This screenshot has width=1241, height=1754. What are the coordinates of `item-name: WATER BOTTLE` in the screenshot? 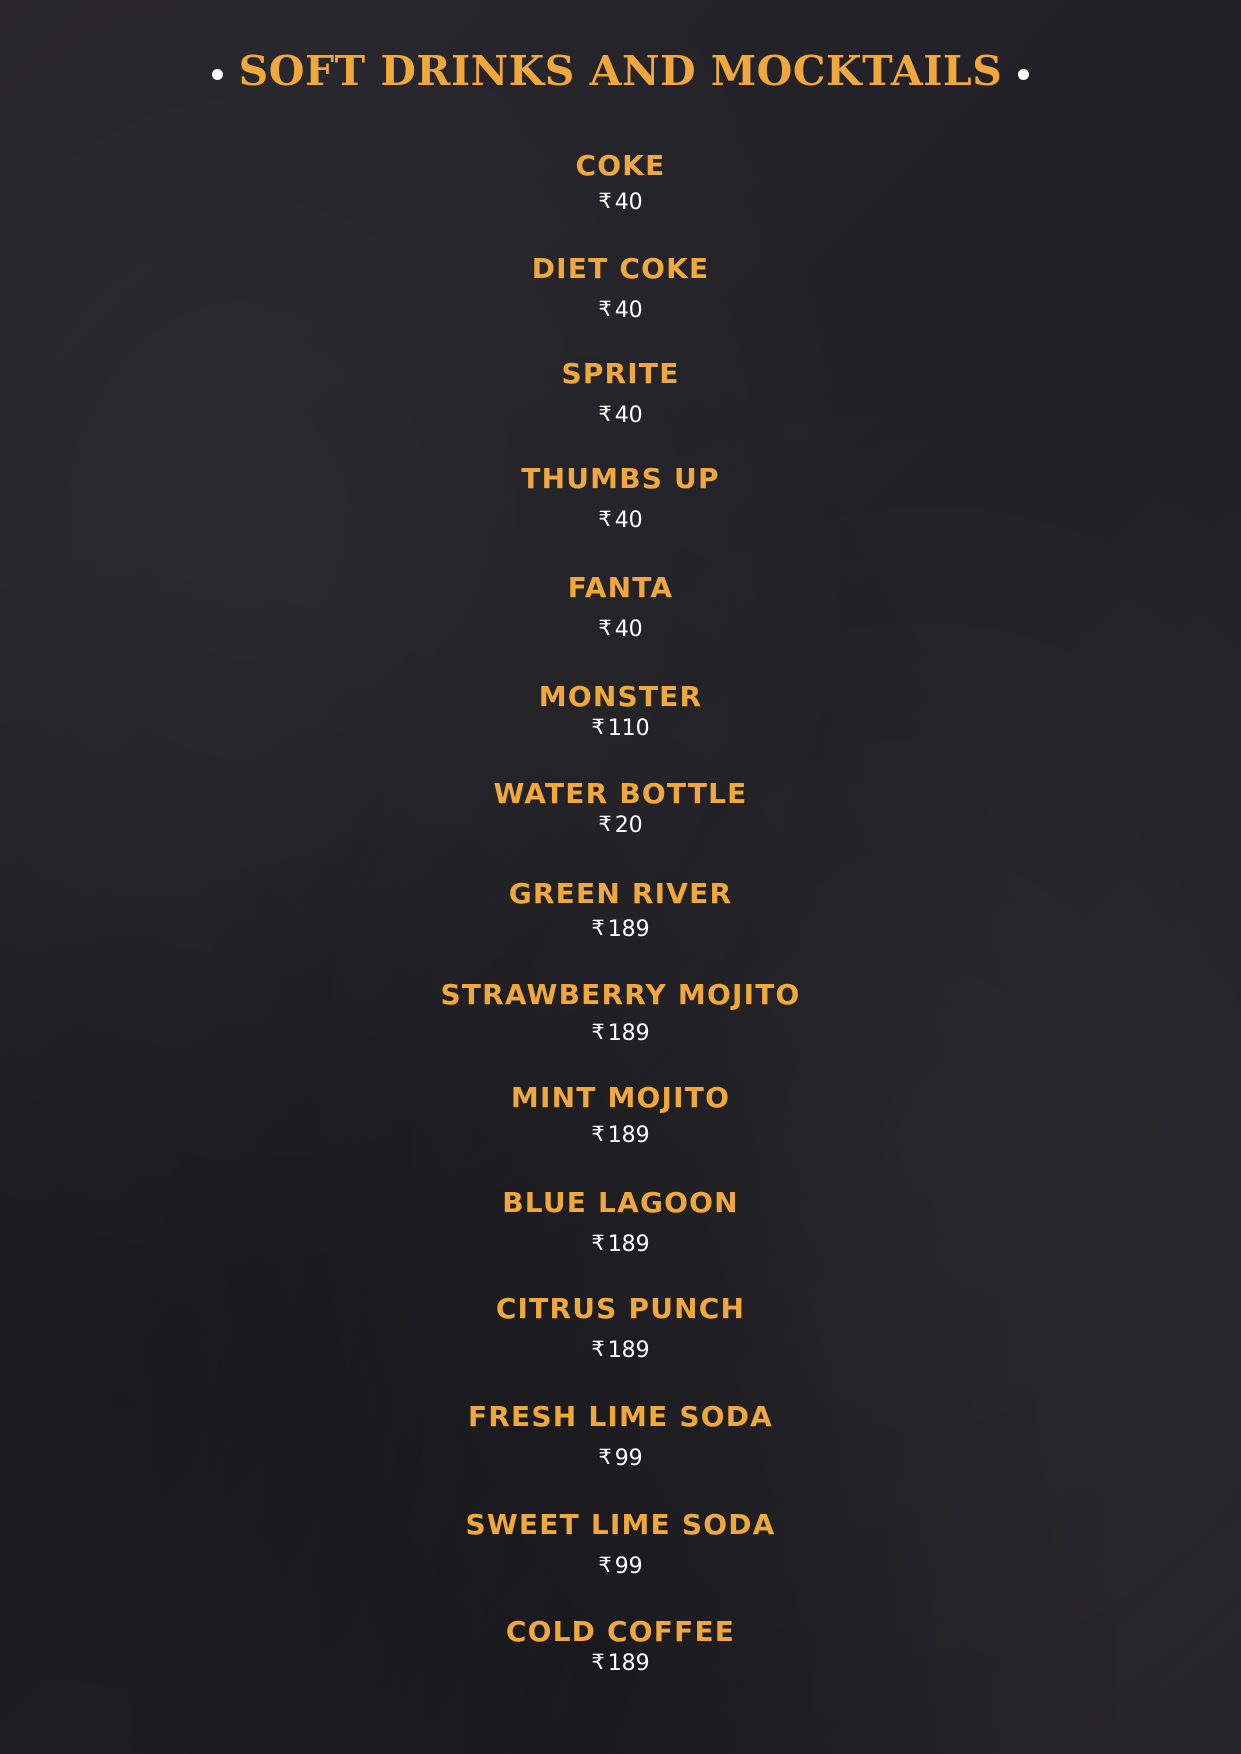 It's located at (620, 793).